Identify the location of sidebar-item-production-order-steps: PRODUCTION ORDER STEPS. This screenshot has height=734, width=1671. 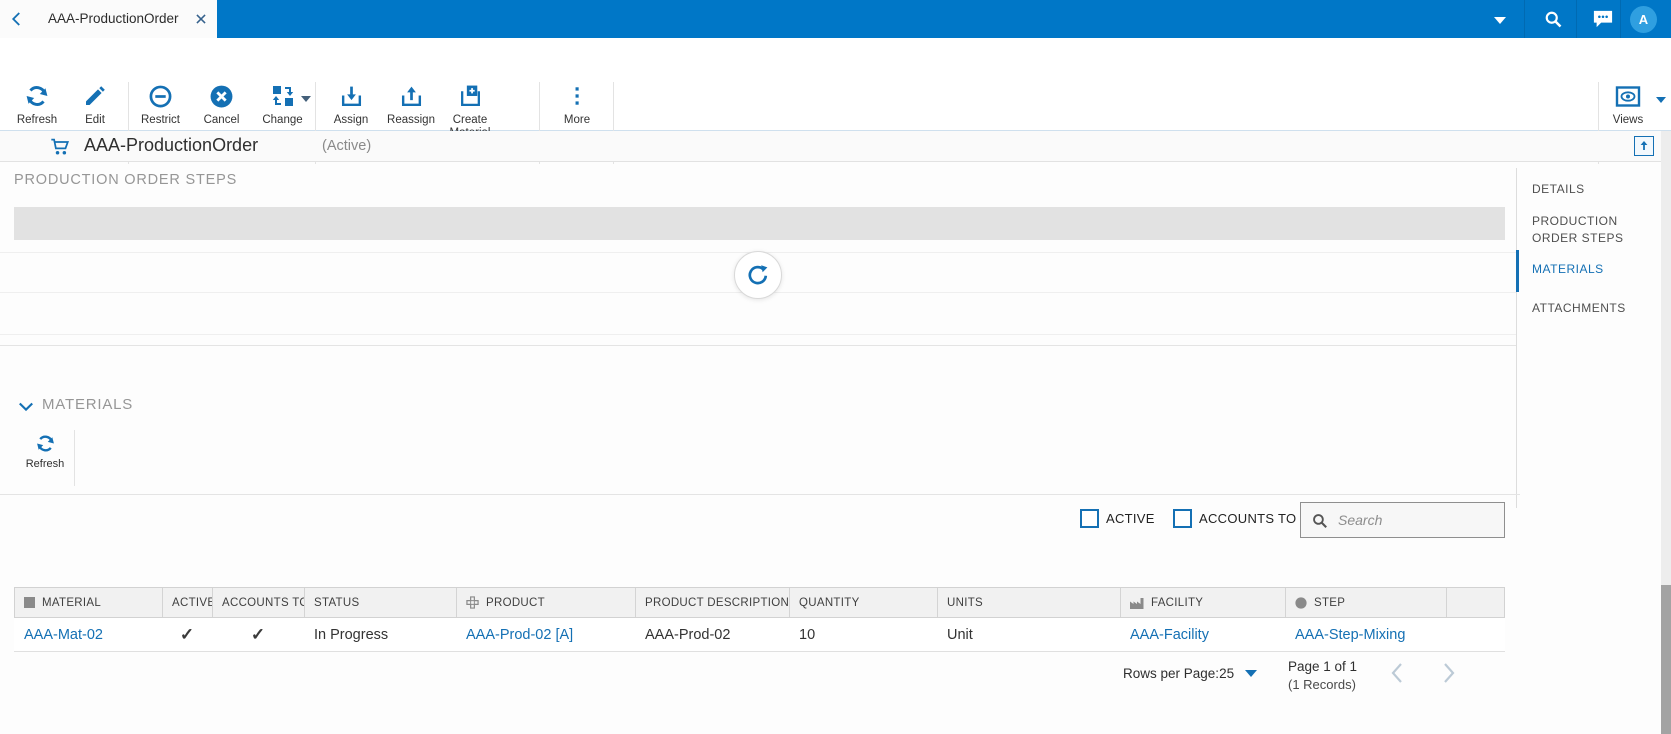
(1597, 229).